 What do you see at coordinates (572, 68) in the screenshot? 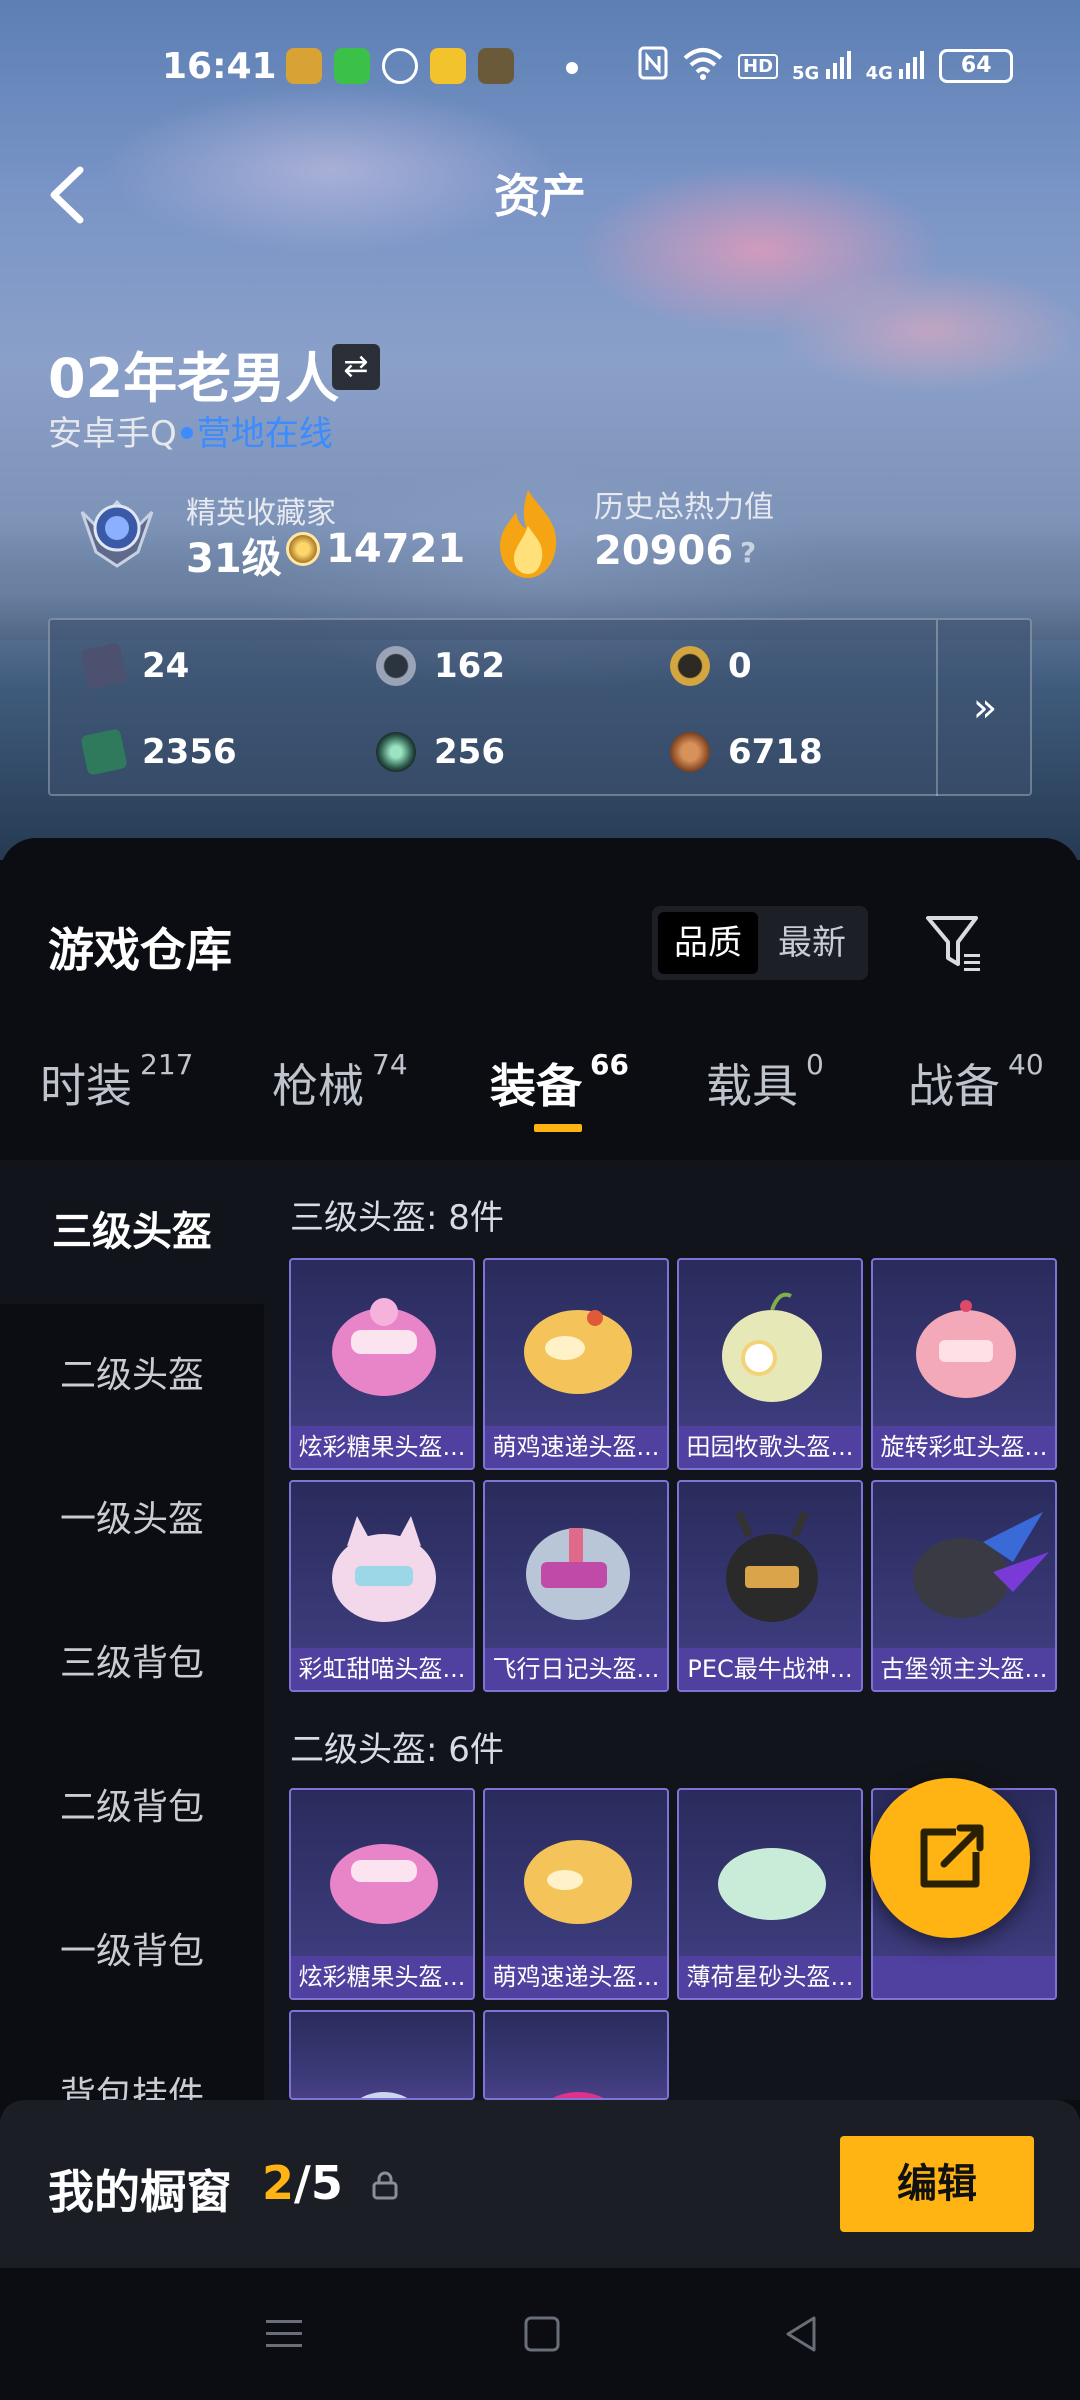
I see `more-notifications-dot` at bounding box center [572, 68].